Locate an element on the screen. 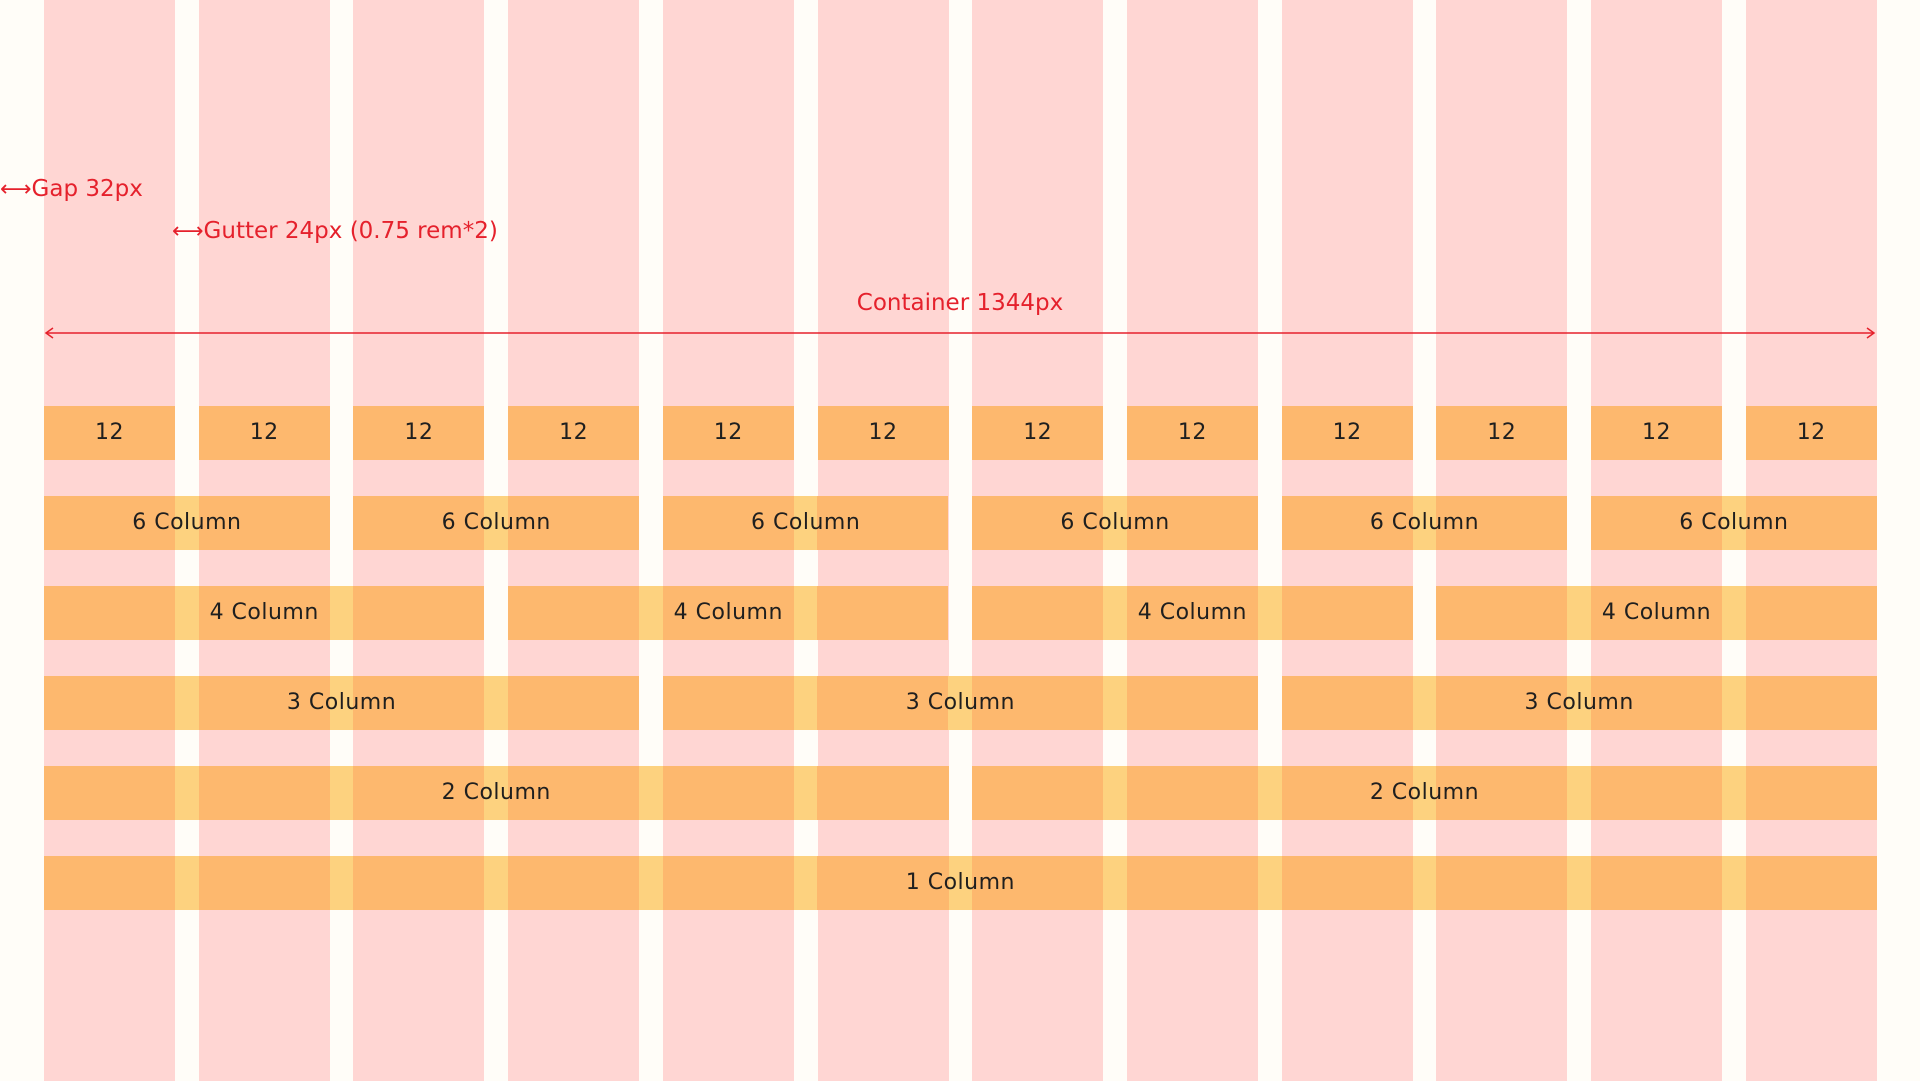  gap-label: Gap 32px is located at coordinates (87, 189).